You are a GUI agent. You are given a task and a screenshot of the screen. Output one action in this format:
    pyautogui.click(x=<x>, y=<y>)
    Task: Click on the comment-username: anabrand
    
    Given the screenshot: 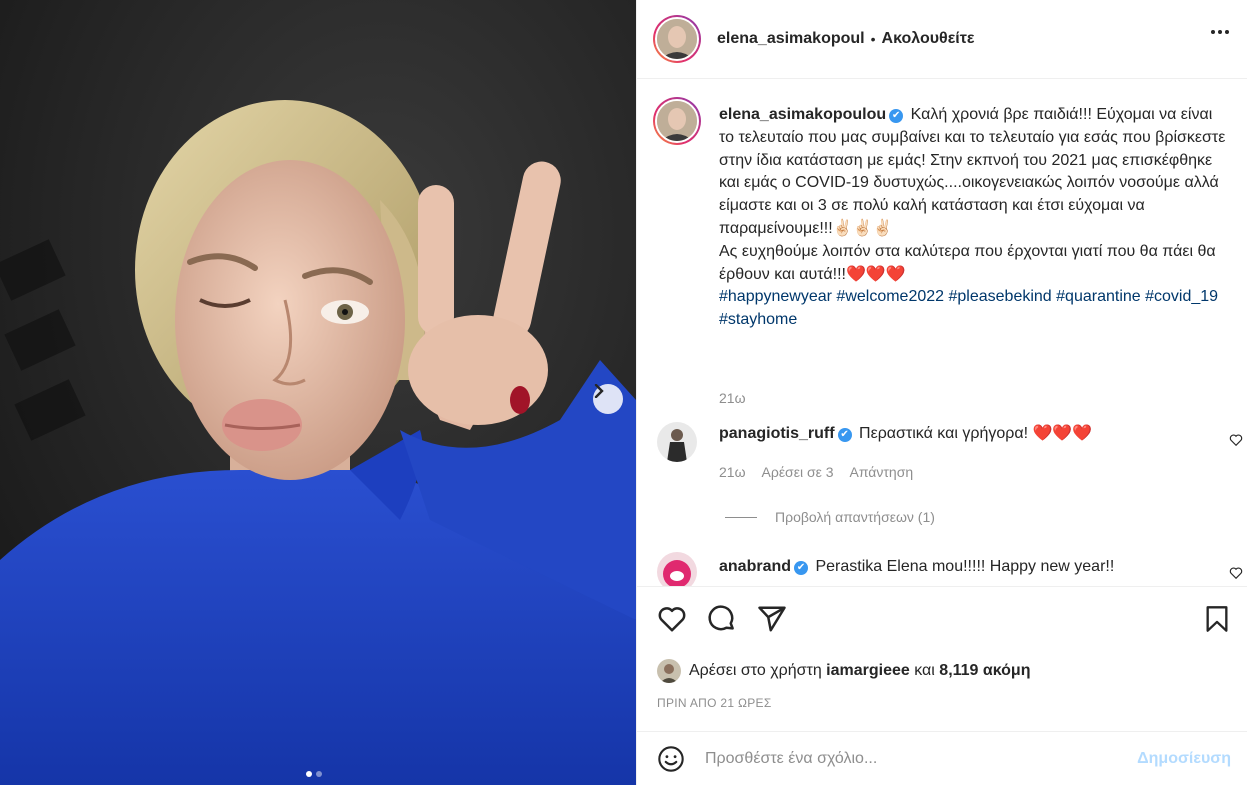 What is the action you would take?
    pyautogui.click(x=755, y=566)
    